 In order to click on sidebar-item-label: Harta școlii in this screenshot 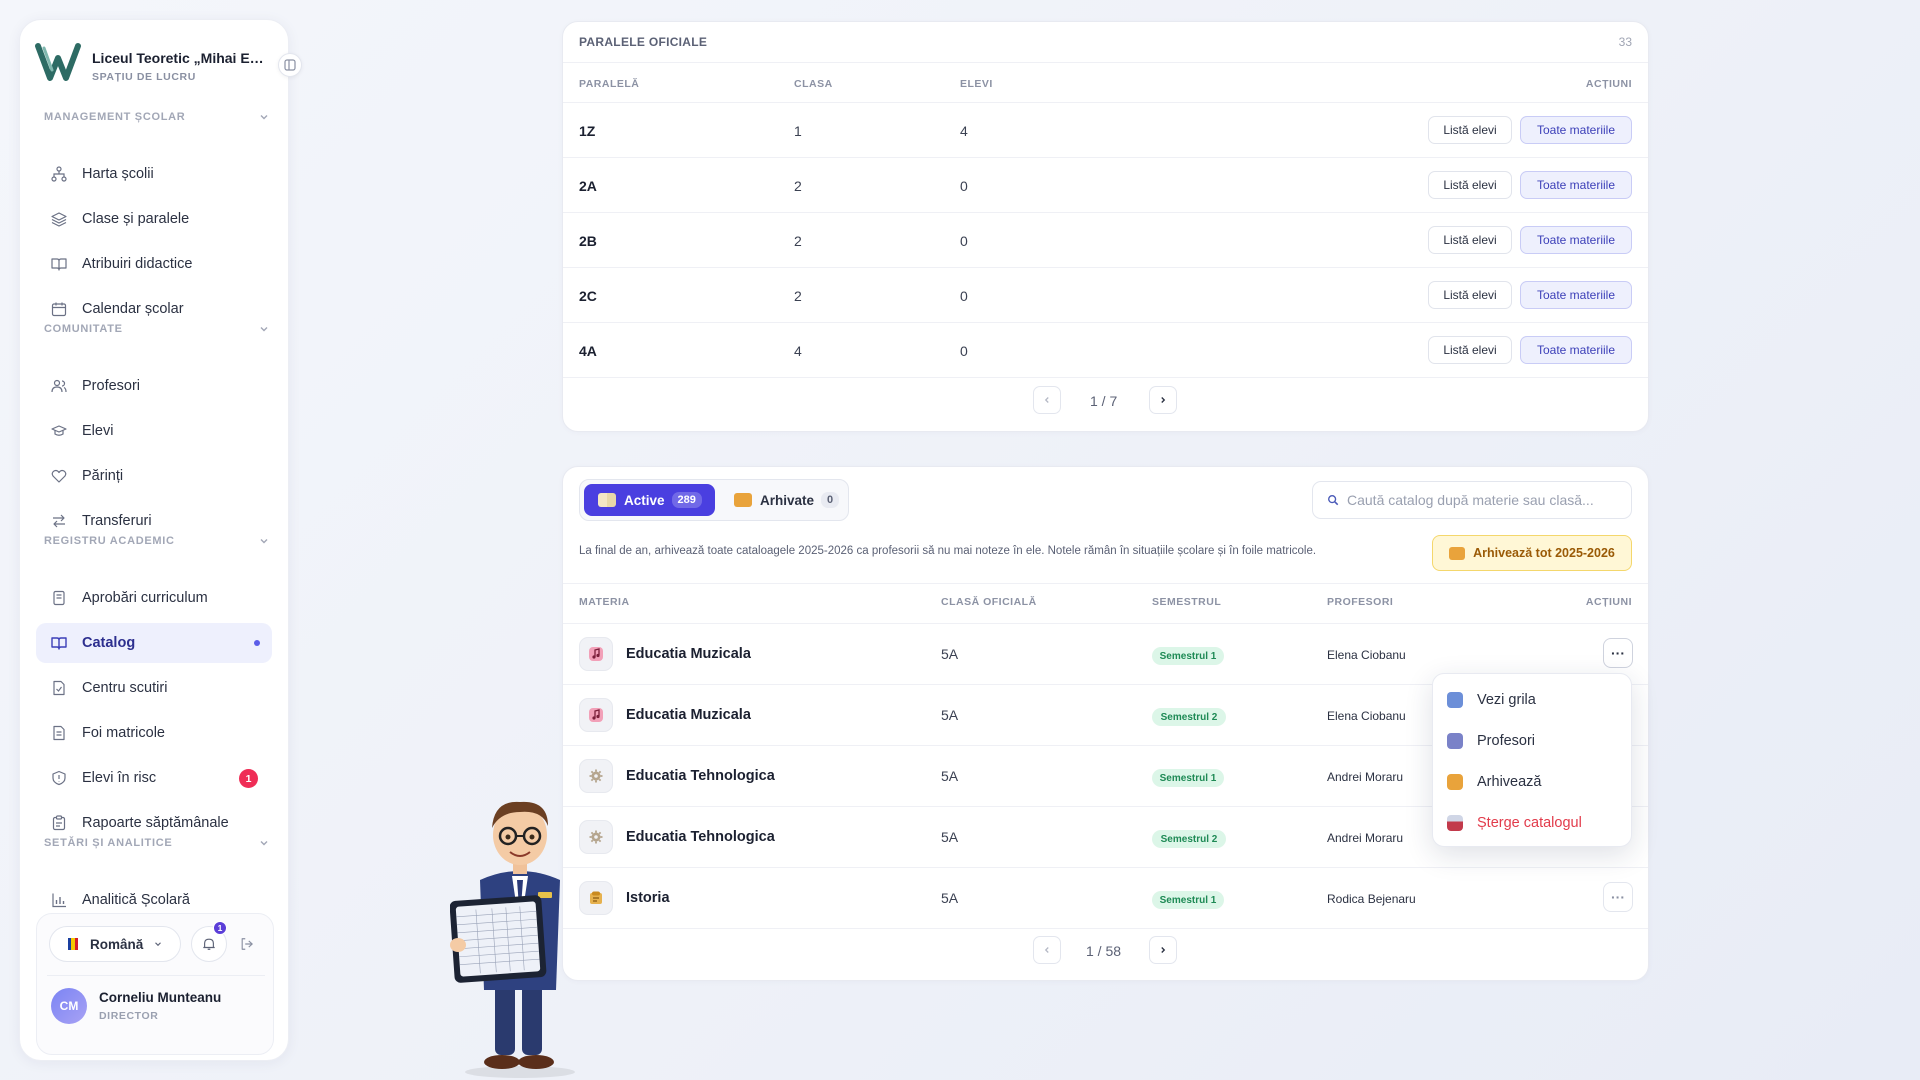, I will do `click(118, 174)`.